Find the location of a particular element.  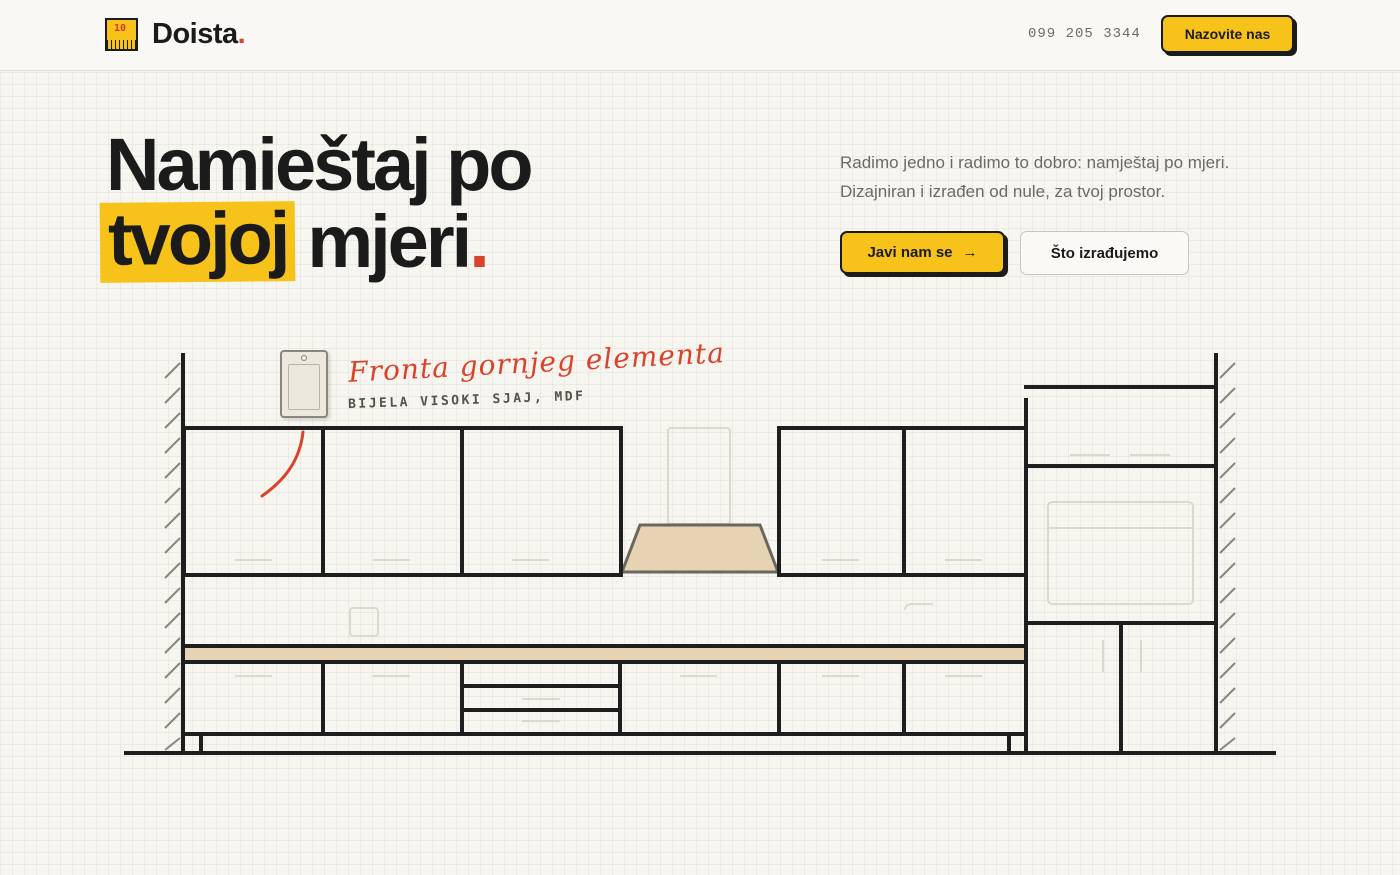

logo: 10 Doista. is located at coordinates (175, 34).